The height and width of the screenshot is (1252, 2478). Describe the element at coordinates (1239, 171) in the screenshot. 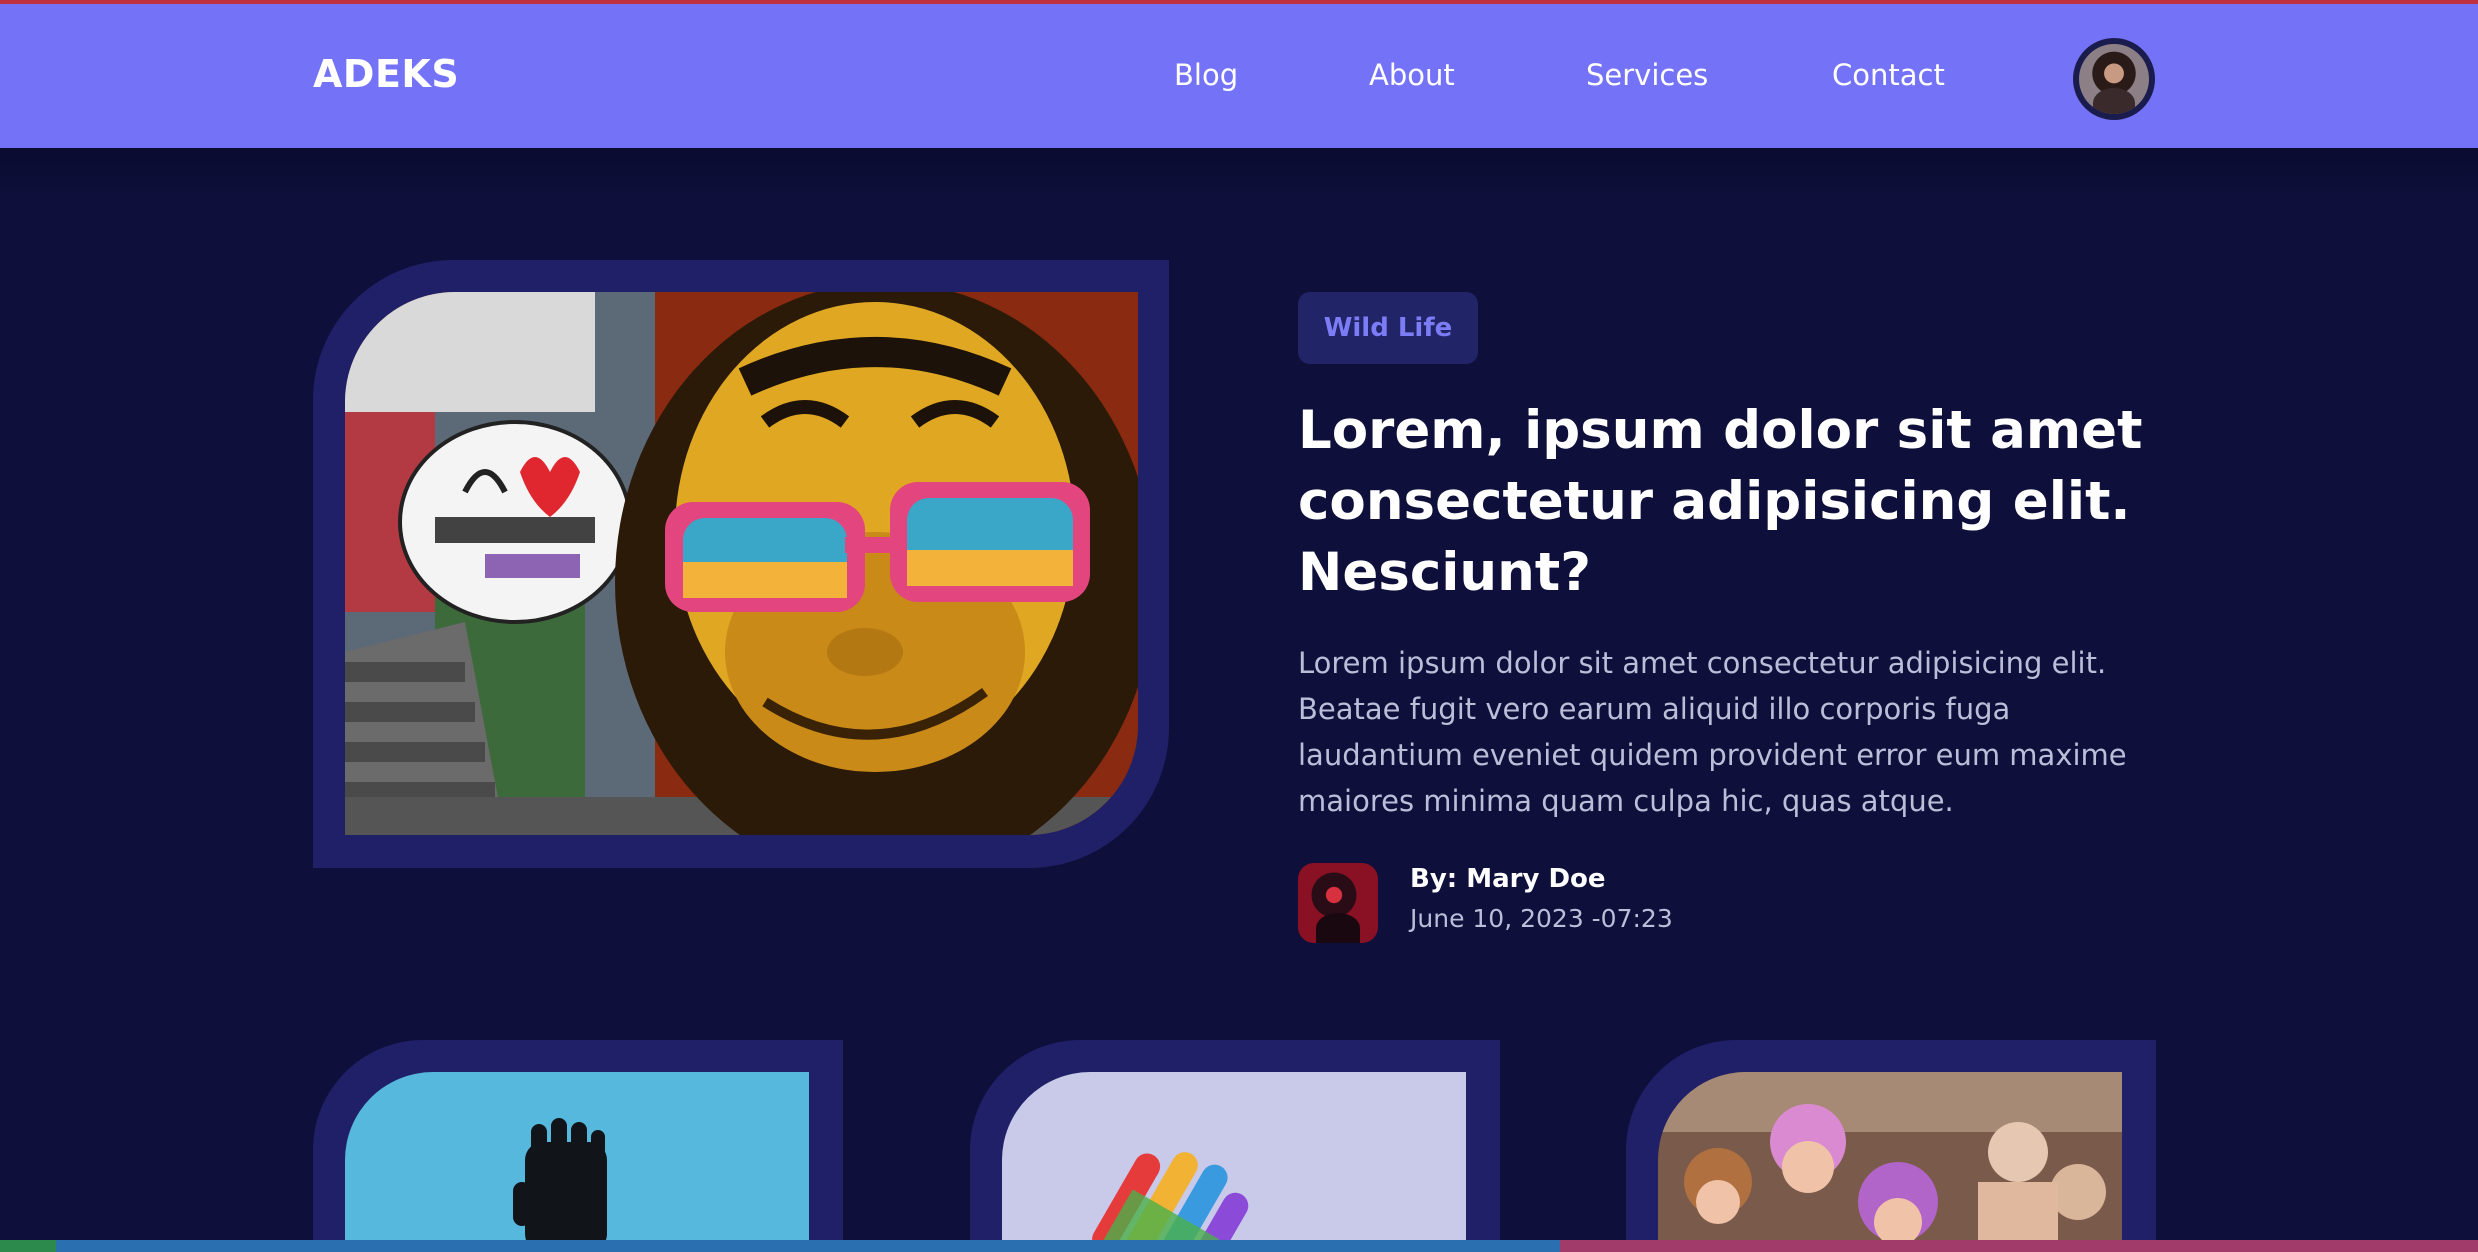

I see `navbar-shadow` at that location.